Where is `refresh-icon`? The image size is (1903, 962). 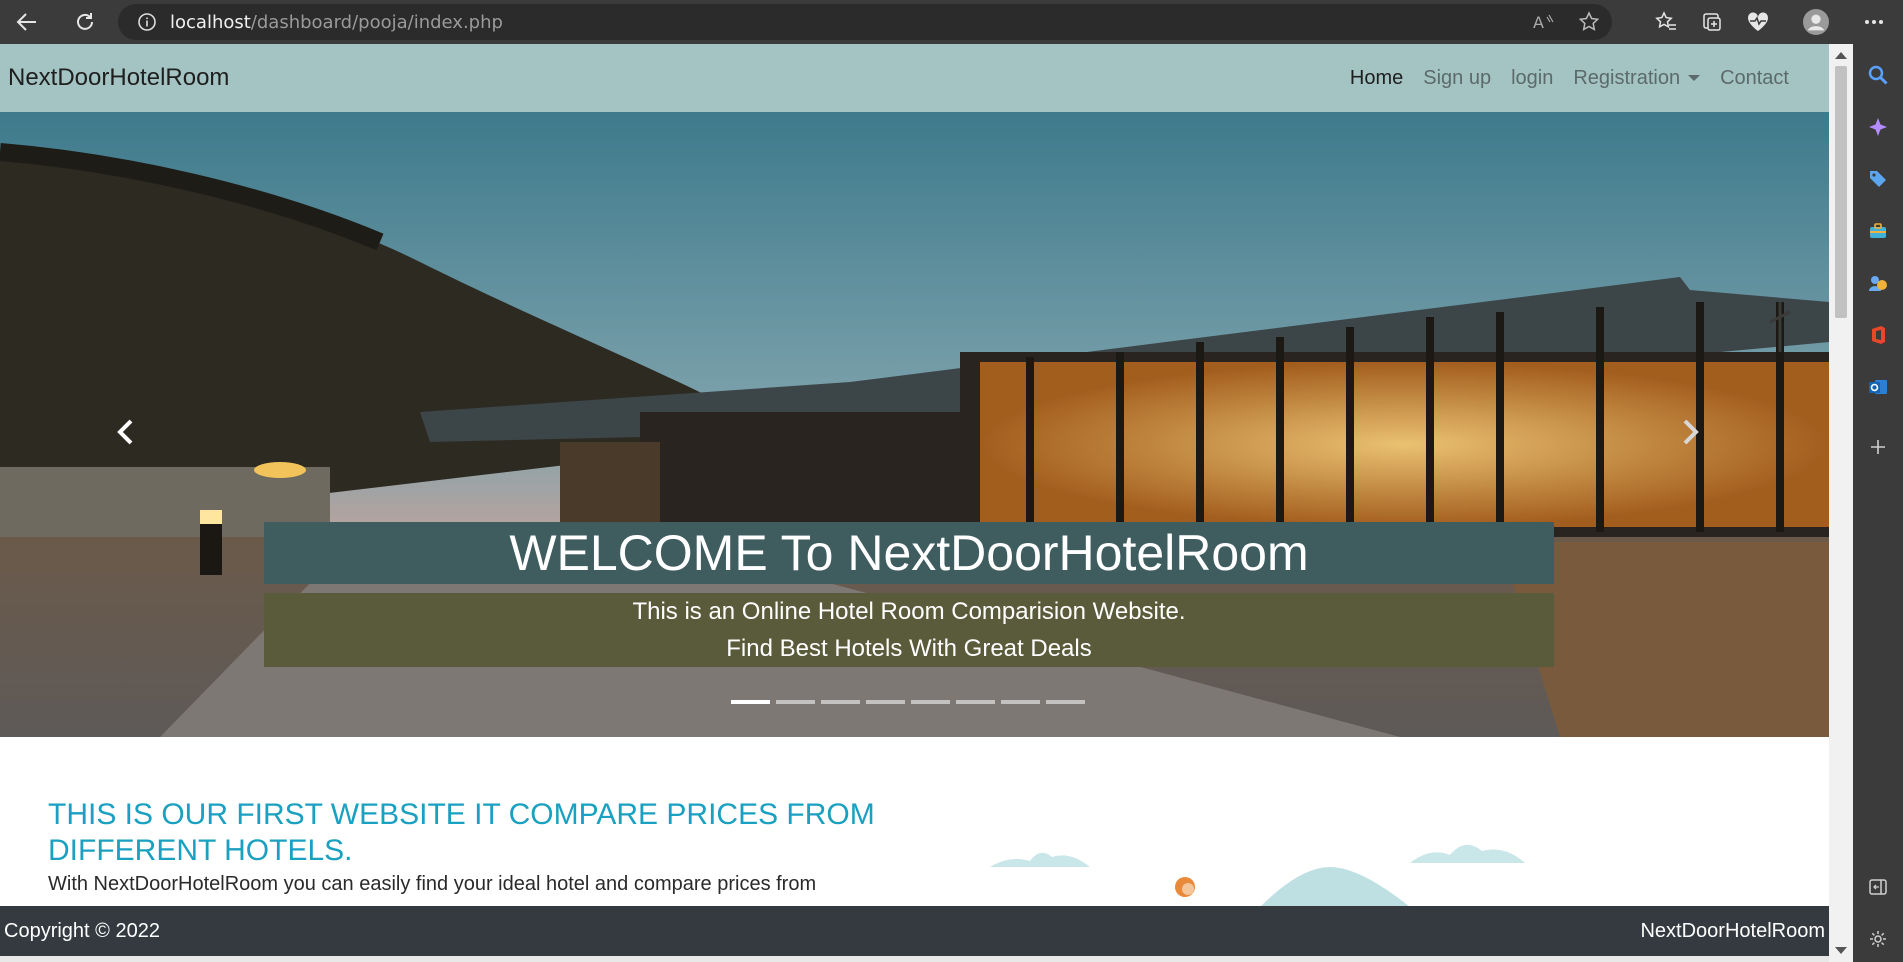 refresh-icon is located at coordinates (85, 21).